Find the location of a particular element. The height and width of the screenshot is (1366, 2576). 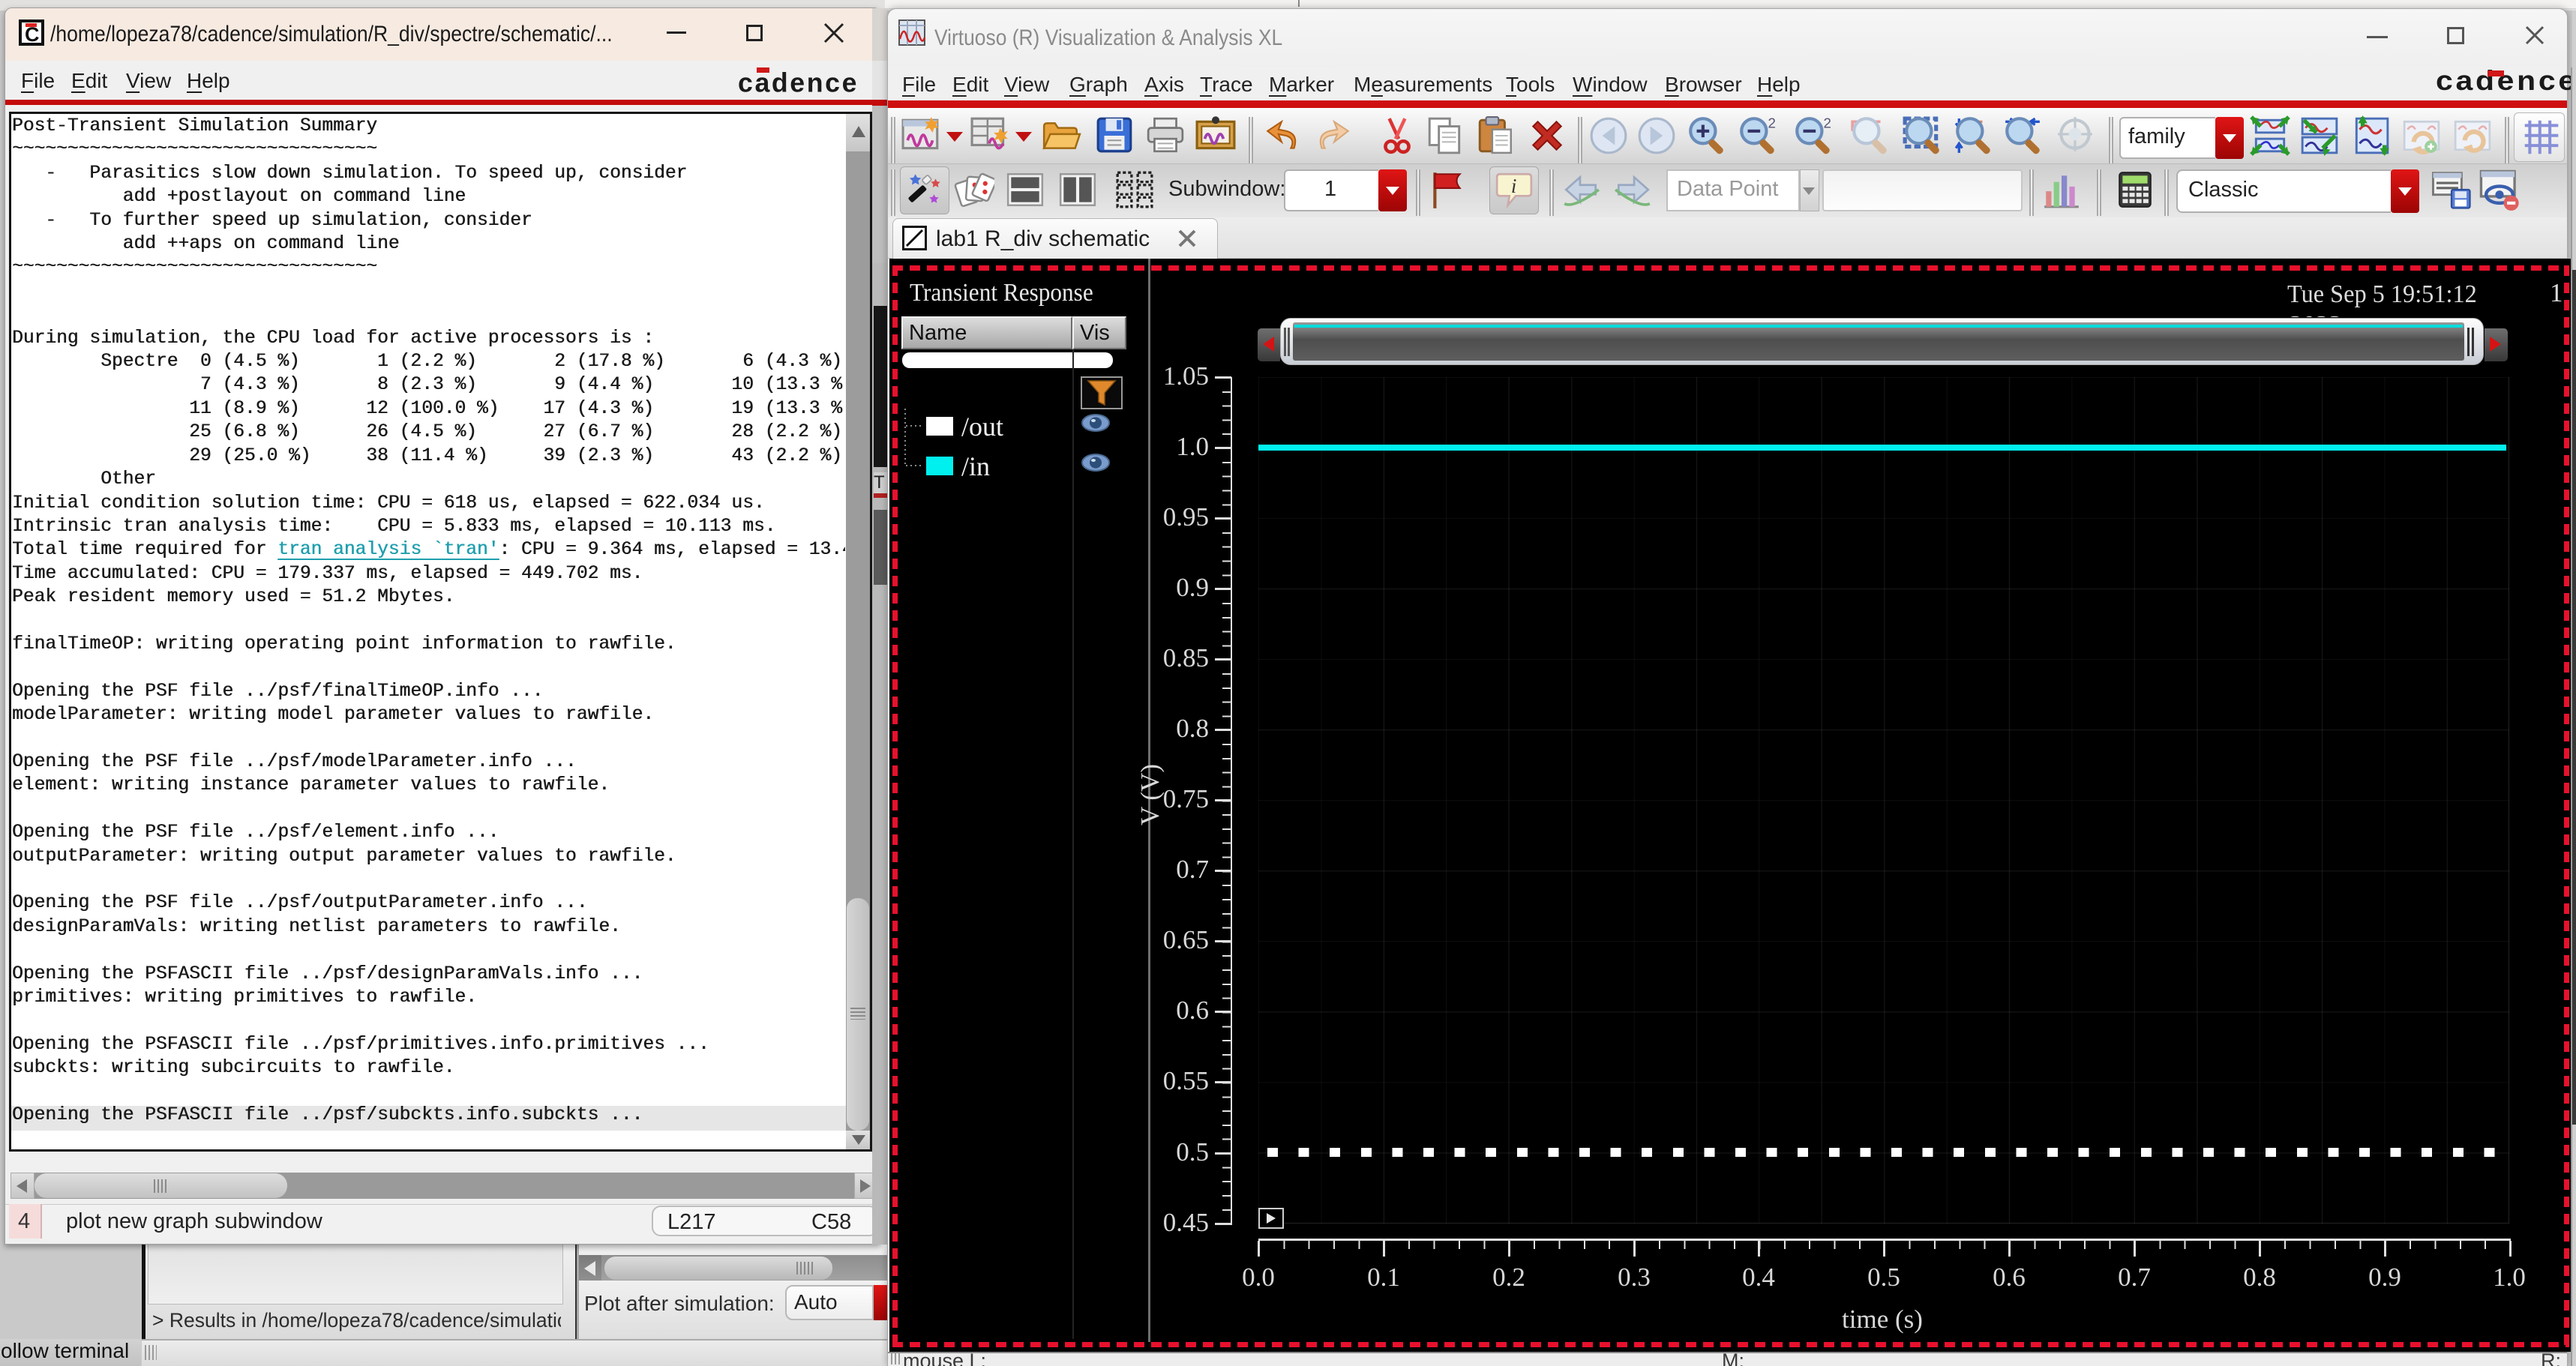

svg-text: i is located at coordinates (1514, 186).